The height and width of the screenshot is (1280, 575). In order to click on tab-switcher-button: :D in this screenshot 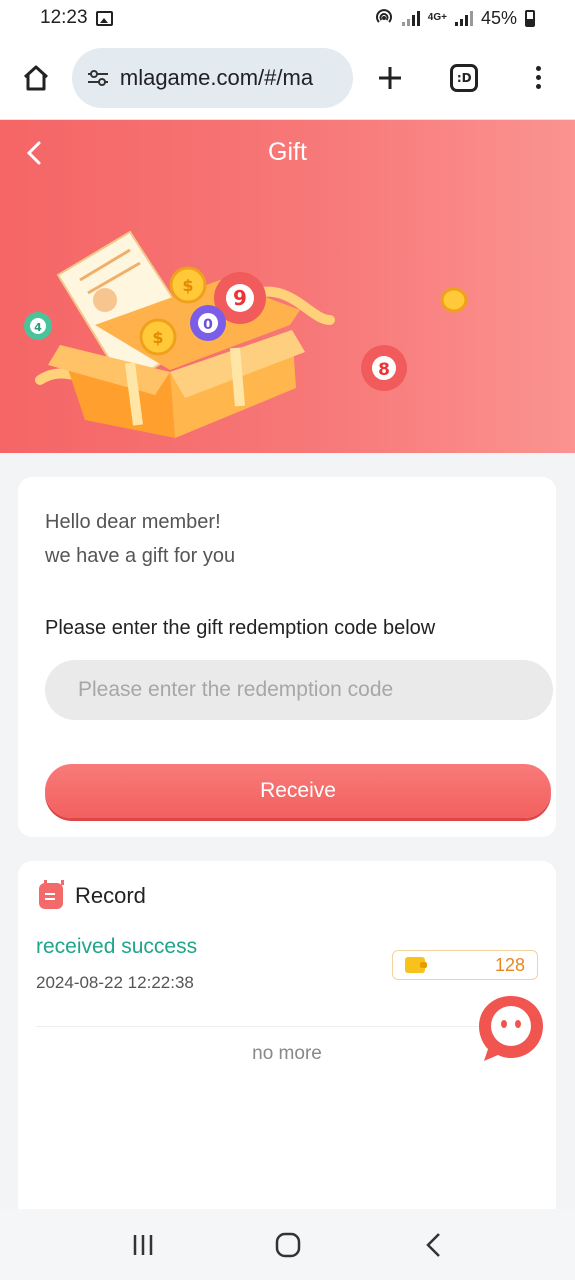, I will do `click(464, 78)`.